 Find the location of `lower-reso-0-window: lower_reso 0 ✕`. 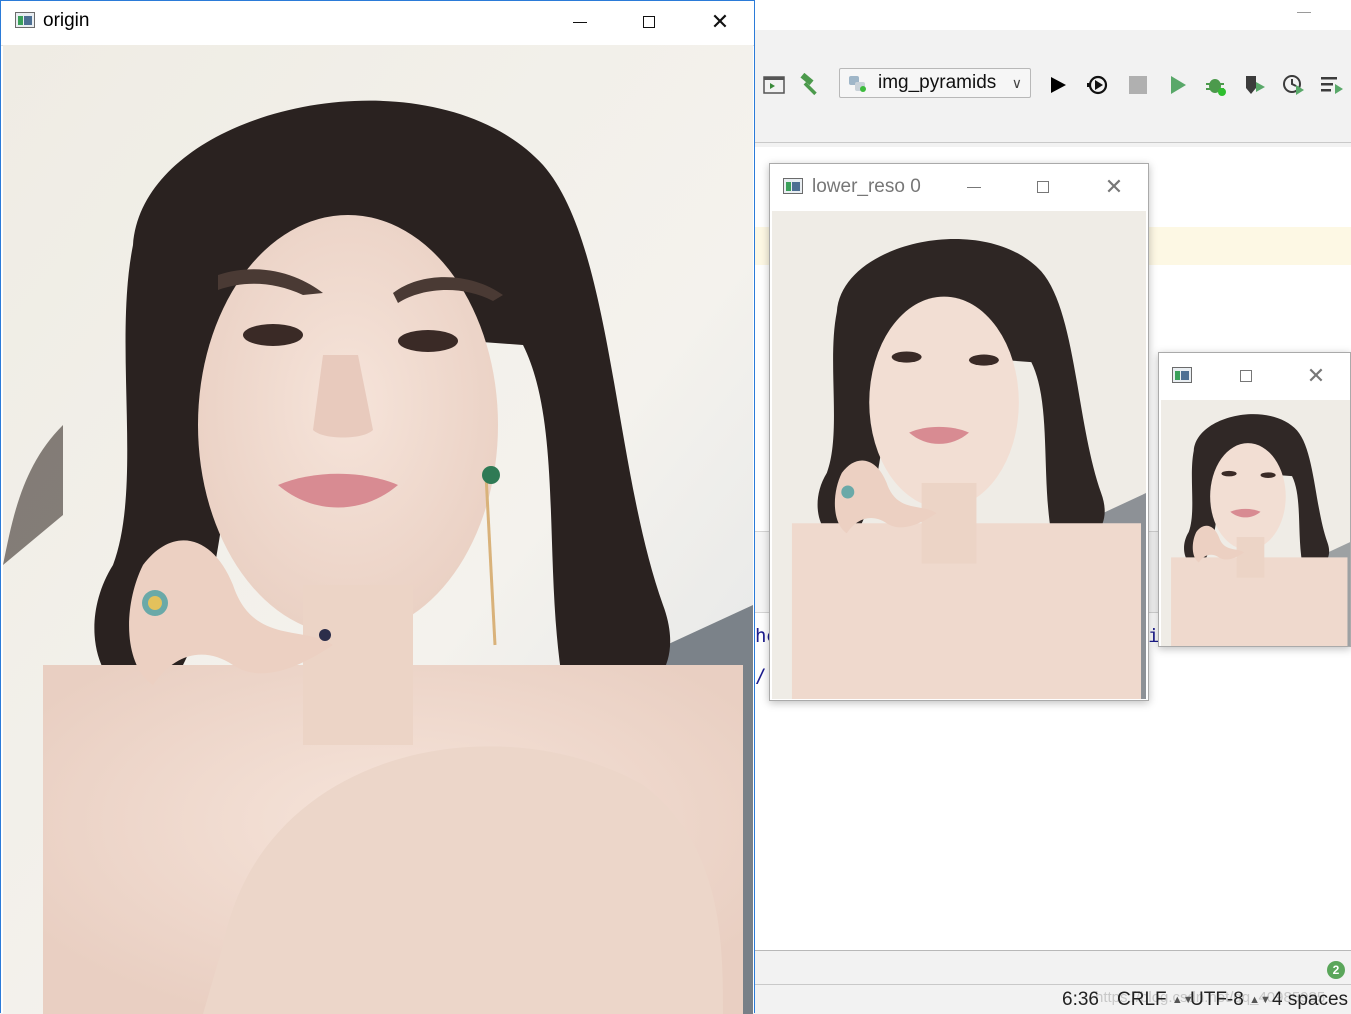

lower-reso-0-window: lower_reso 0 ✕ is located at coordinates (959, 432).